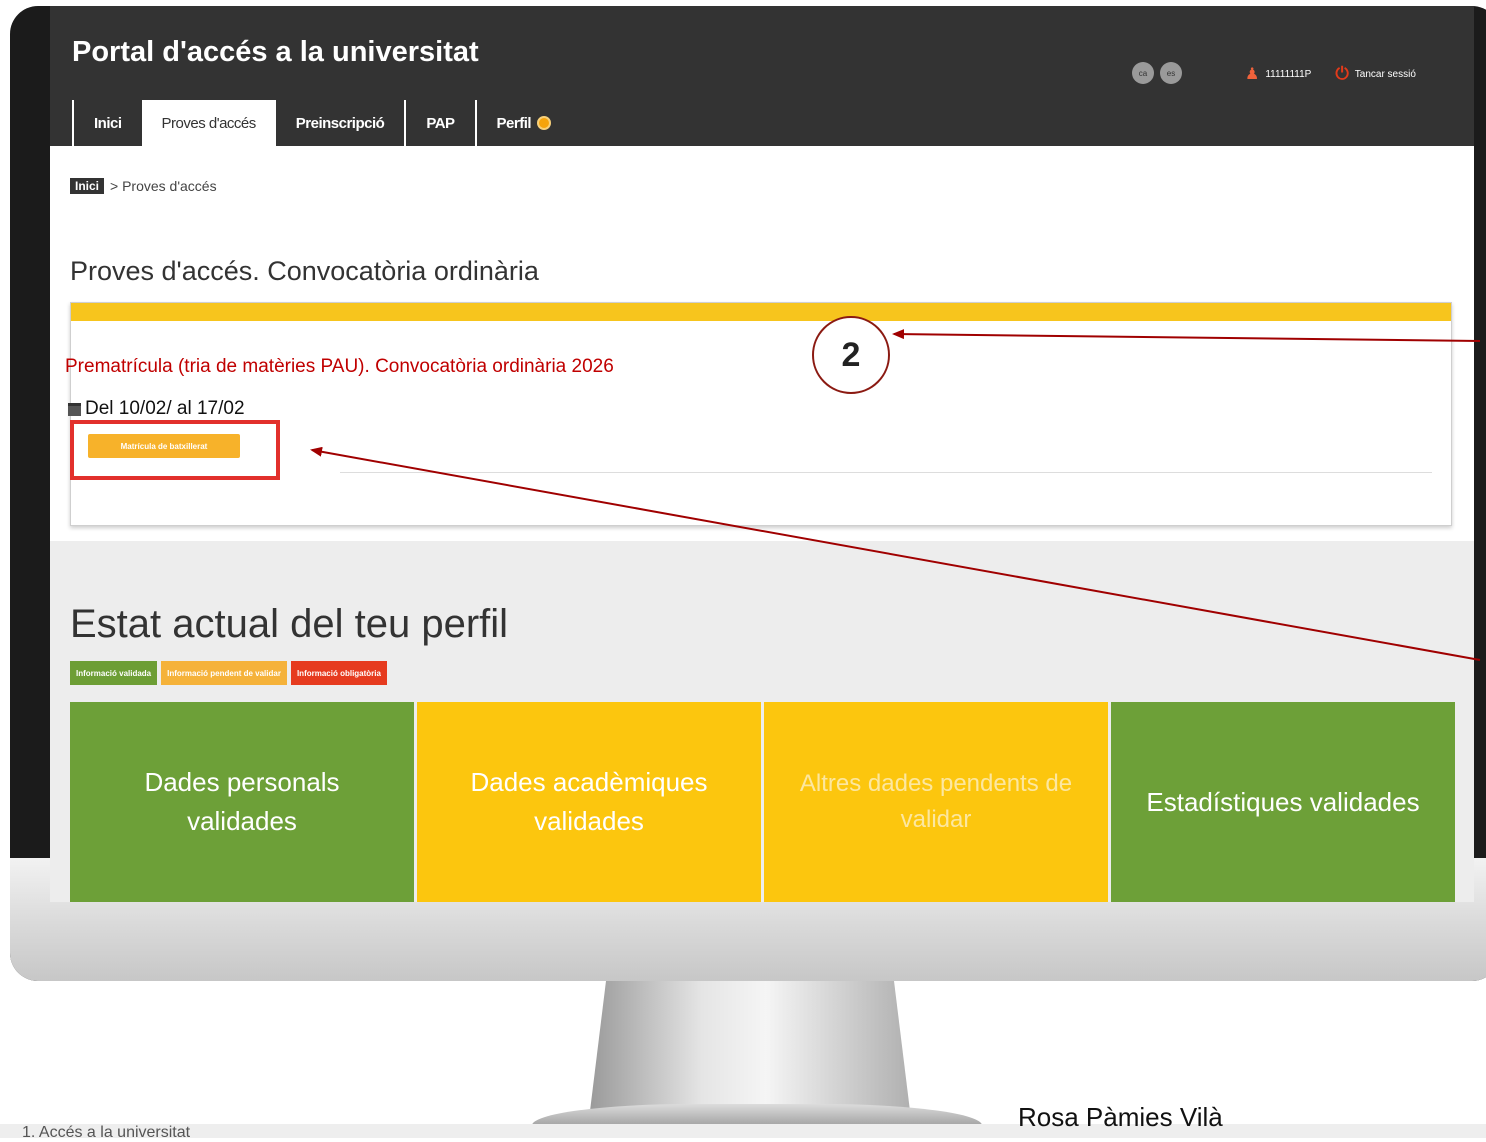 This screenshot has height=1142, width=1486. I want to click on card-divider, so click(886, 472).